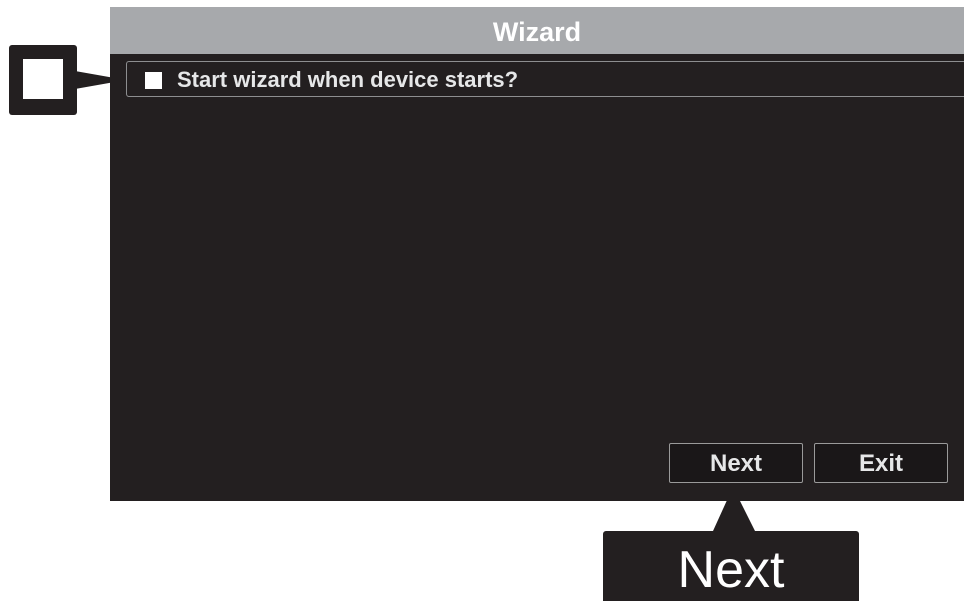 This screenshot has width=964, height=609. I want to click on exit-button: Exit, so click(881, 463).